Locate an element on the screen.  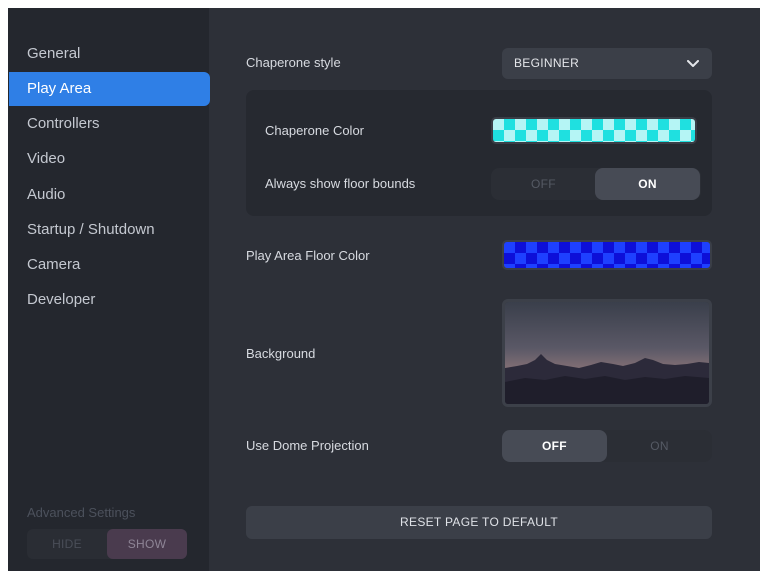
chaperone-color-label: Chaperone Color is located at coordinates (315, 130).